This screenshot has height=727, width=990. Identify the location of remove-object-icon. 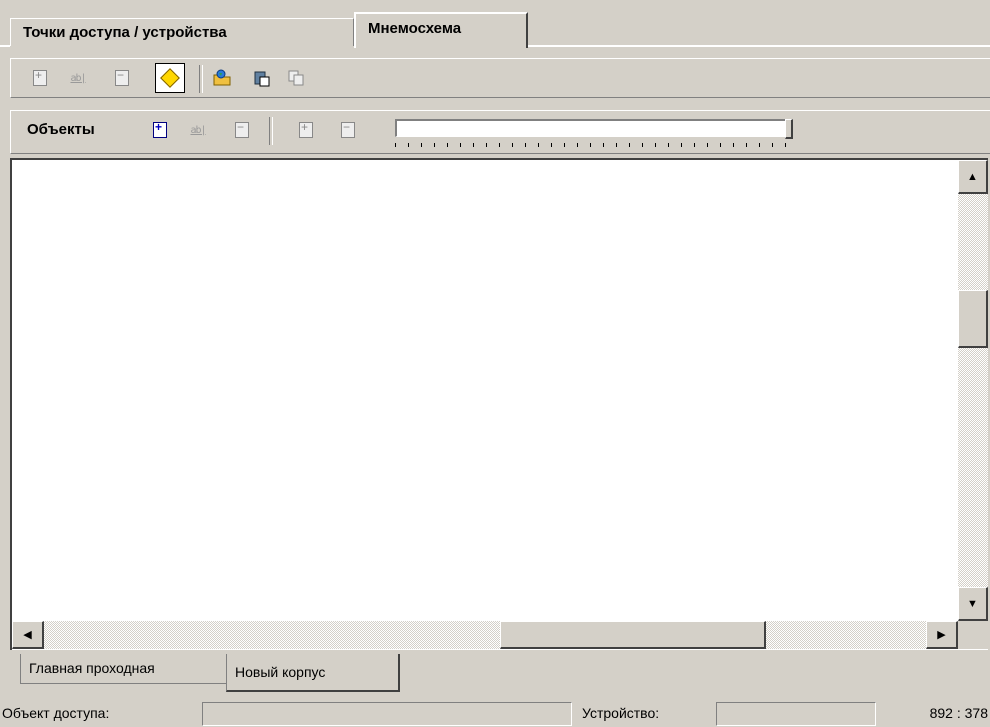
(242, 129).